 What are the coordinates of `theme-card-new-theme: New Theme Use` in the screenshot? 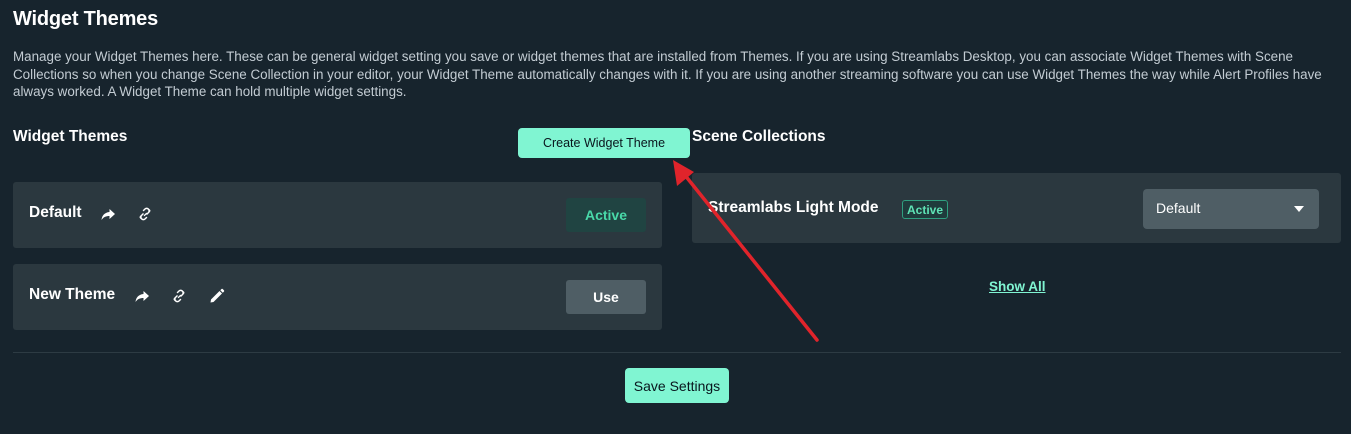 It's located at (337, 297).